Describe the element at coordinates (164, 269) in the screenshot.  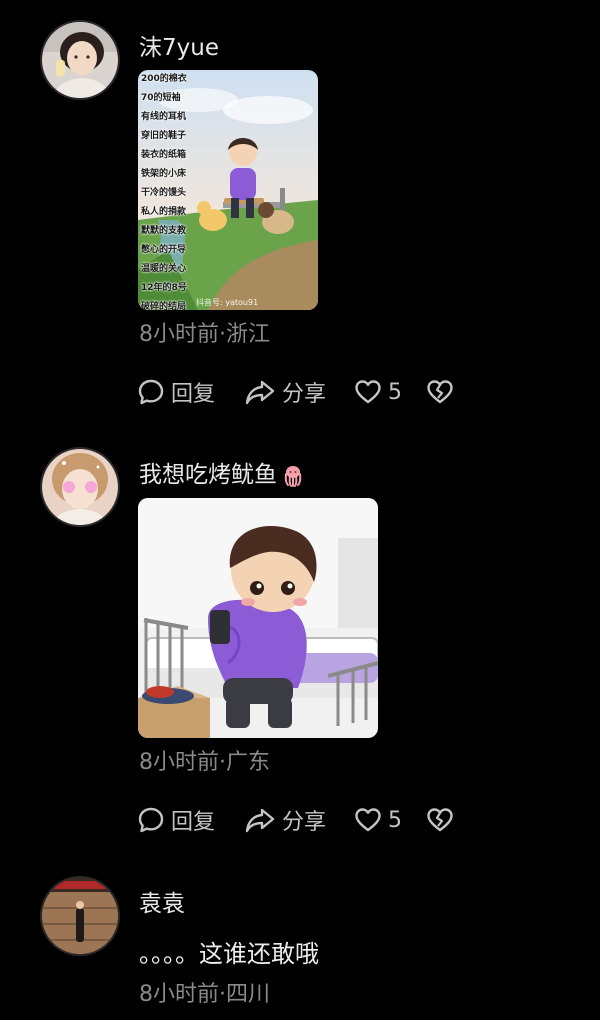
I see `image-text-line: 温暖的关心` at that location.